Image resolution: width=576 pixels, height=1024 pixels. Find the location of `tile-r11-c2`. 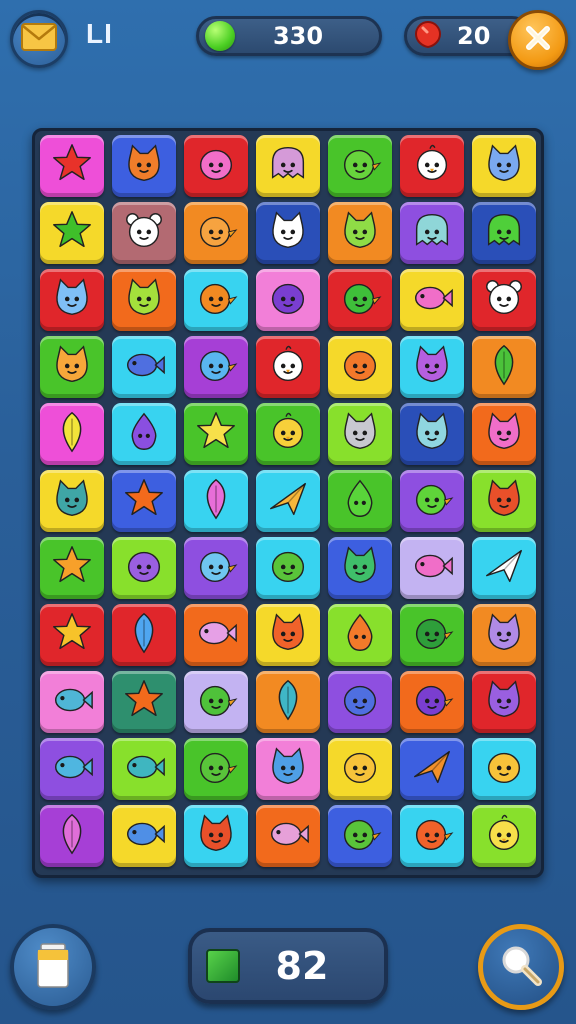

tile-r11-c2 is located at coordinates (144, 836).